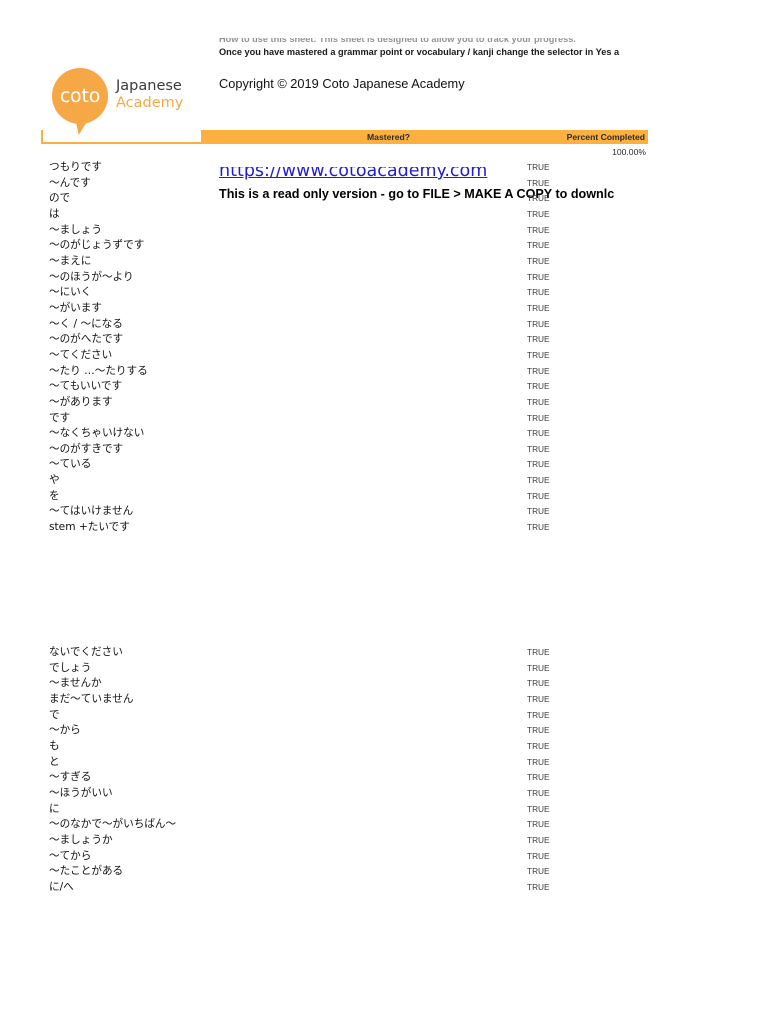  Describe the element at coordinates (384, 731) in the screenshot. I see `table-row: 〜から TRUE` at that location.